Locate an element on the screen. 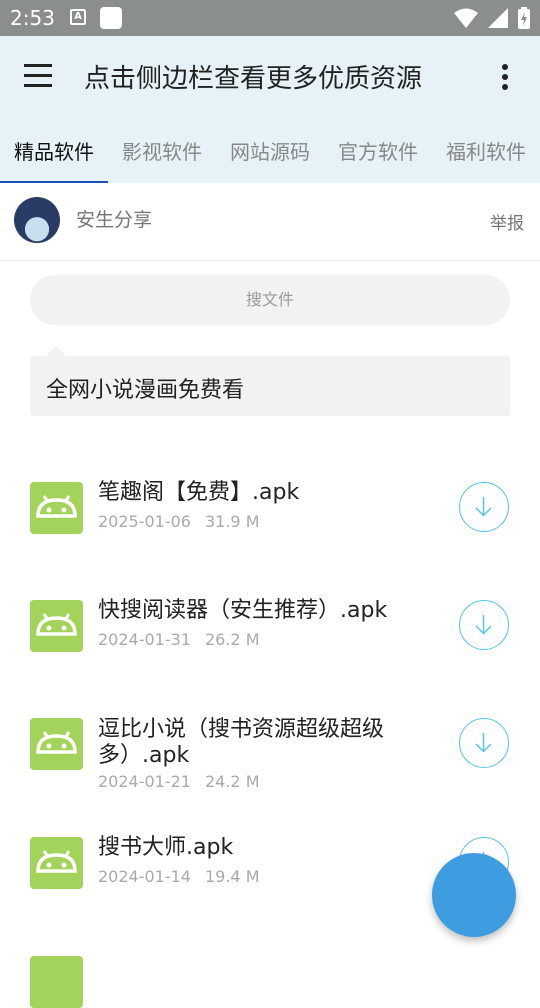  file-date: 2024-01-14 is located at coordinates (144, 876).